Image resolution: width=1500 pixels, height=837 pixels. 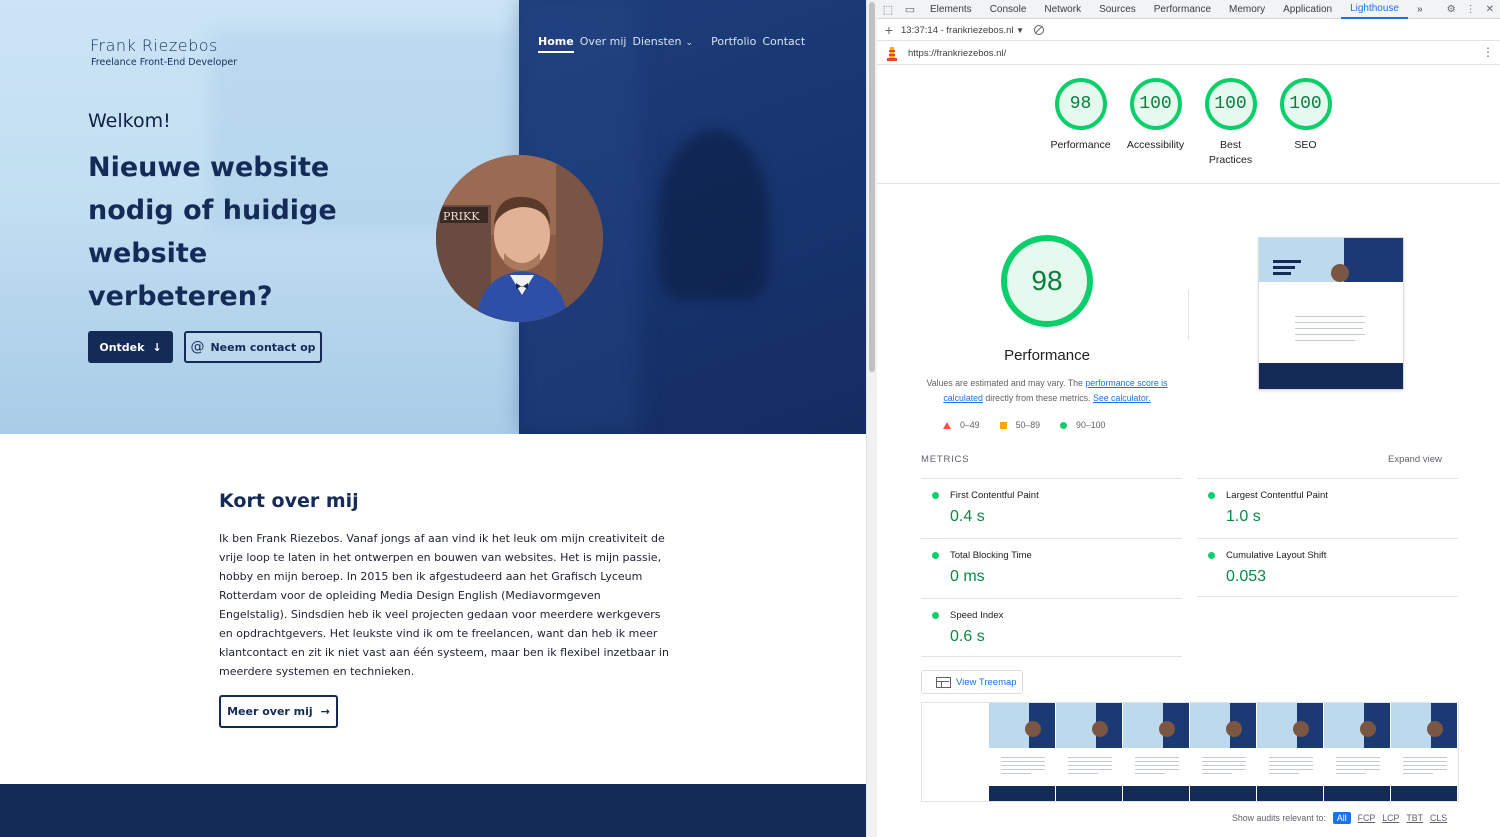 What do you see at coordinates (1414, 818) in the screenshot?
I see `audit-chip-tbt: TBT` at bounding box center [1414, 818].